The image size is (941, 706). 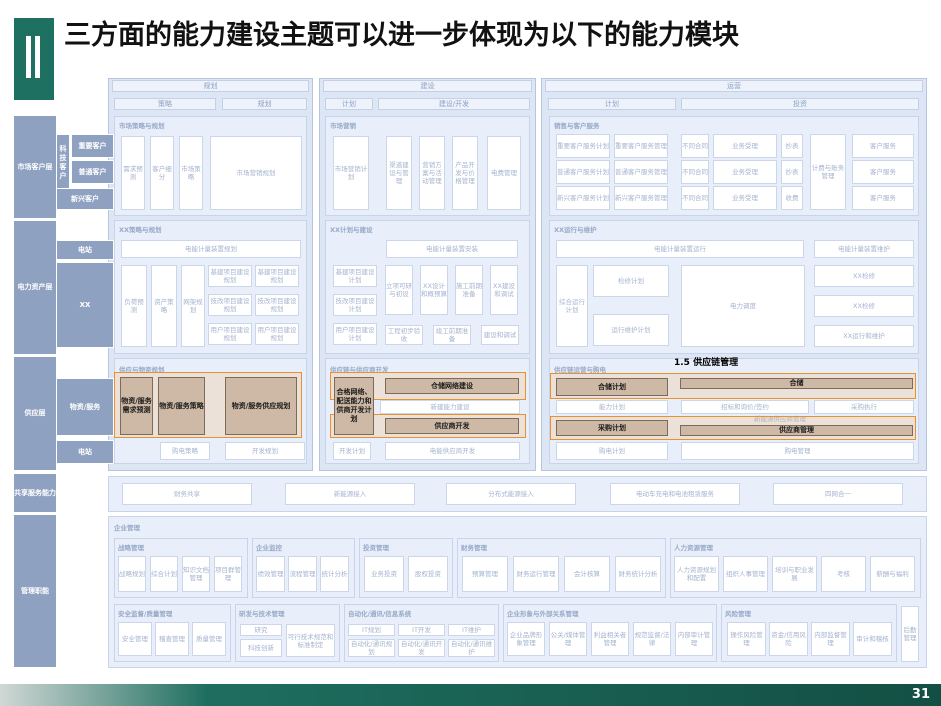 What do you see at coordinates (612, 407) in the screenshot?
I see `ops-box-s1: 能力计划` at bounding box center [612, 407].